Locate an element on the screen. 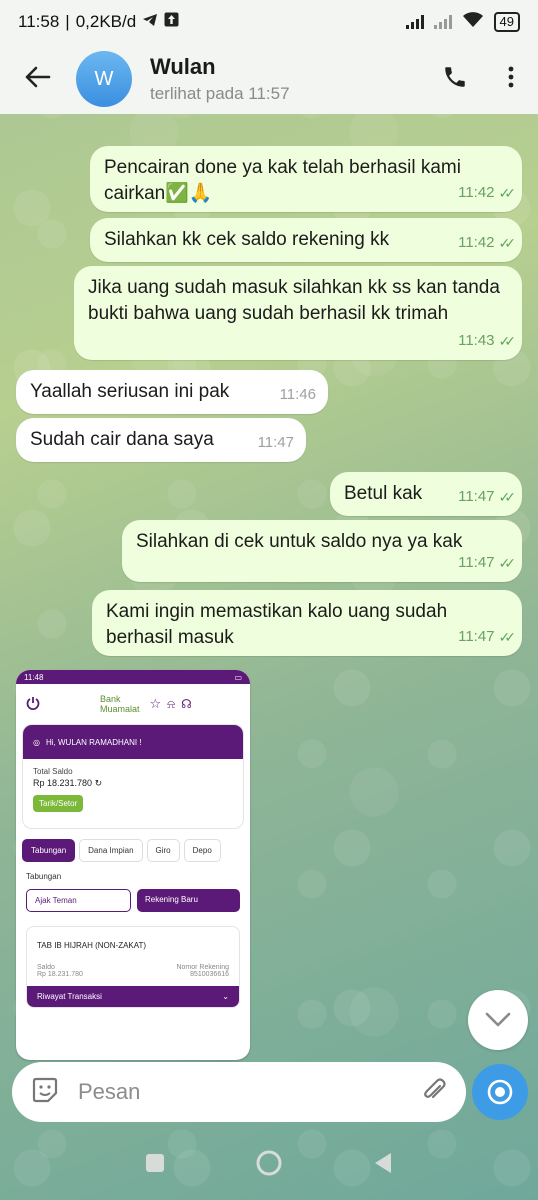  new-account-button: Rekening Baru is located at coordinates (188, 900).